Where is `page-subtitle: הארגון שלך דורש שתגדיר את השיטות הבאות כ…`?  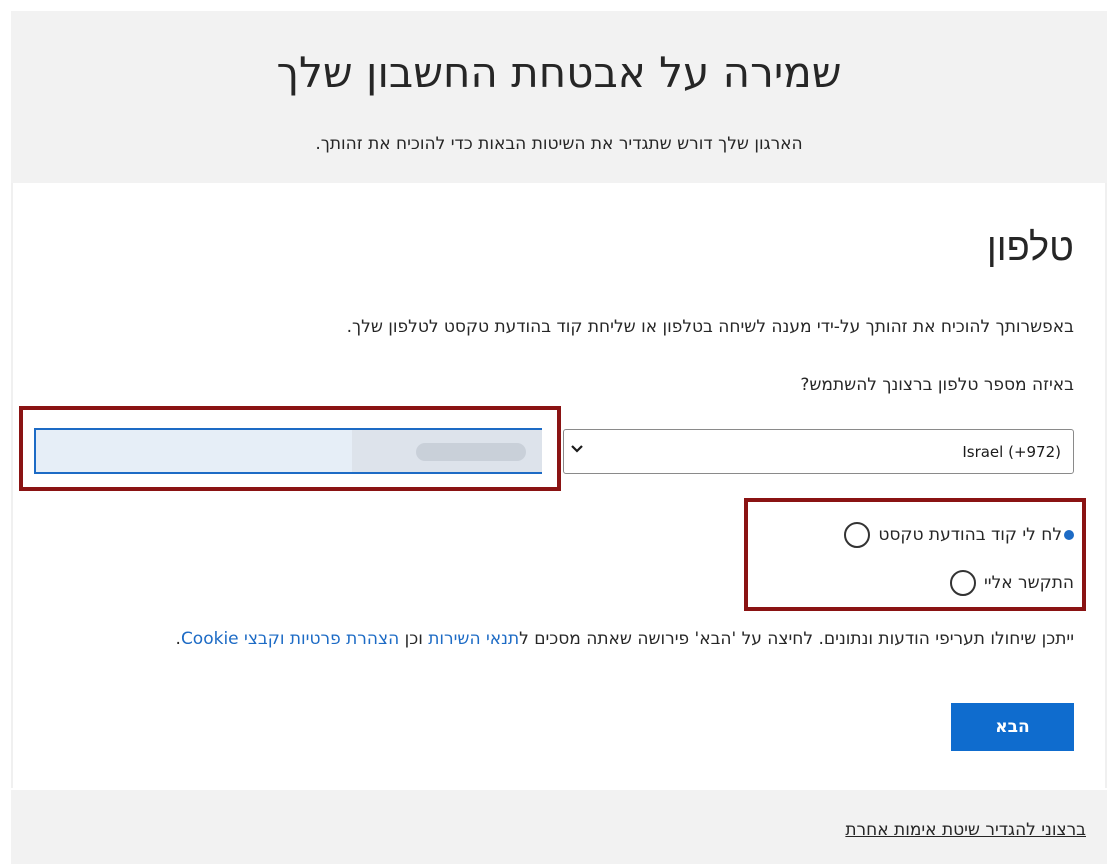 page-subtitle: הארגון שלך דורש שתגדיר את השיטות הבאות כ… is located at coordinates (559, 144).